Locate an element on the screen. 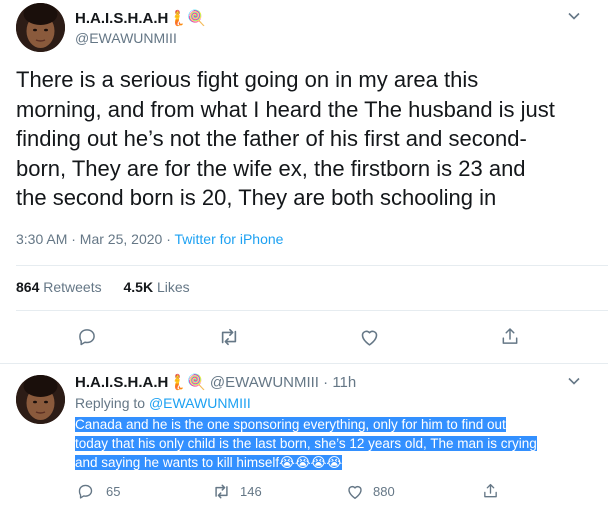  tweet-stats: 864 Retweets 4.5K Likes is located at coordinates (103, 287).